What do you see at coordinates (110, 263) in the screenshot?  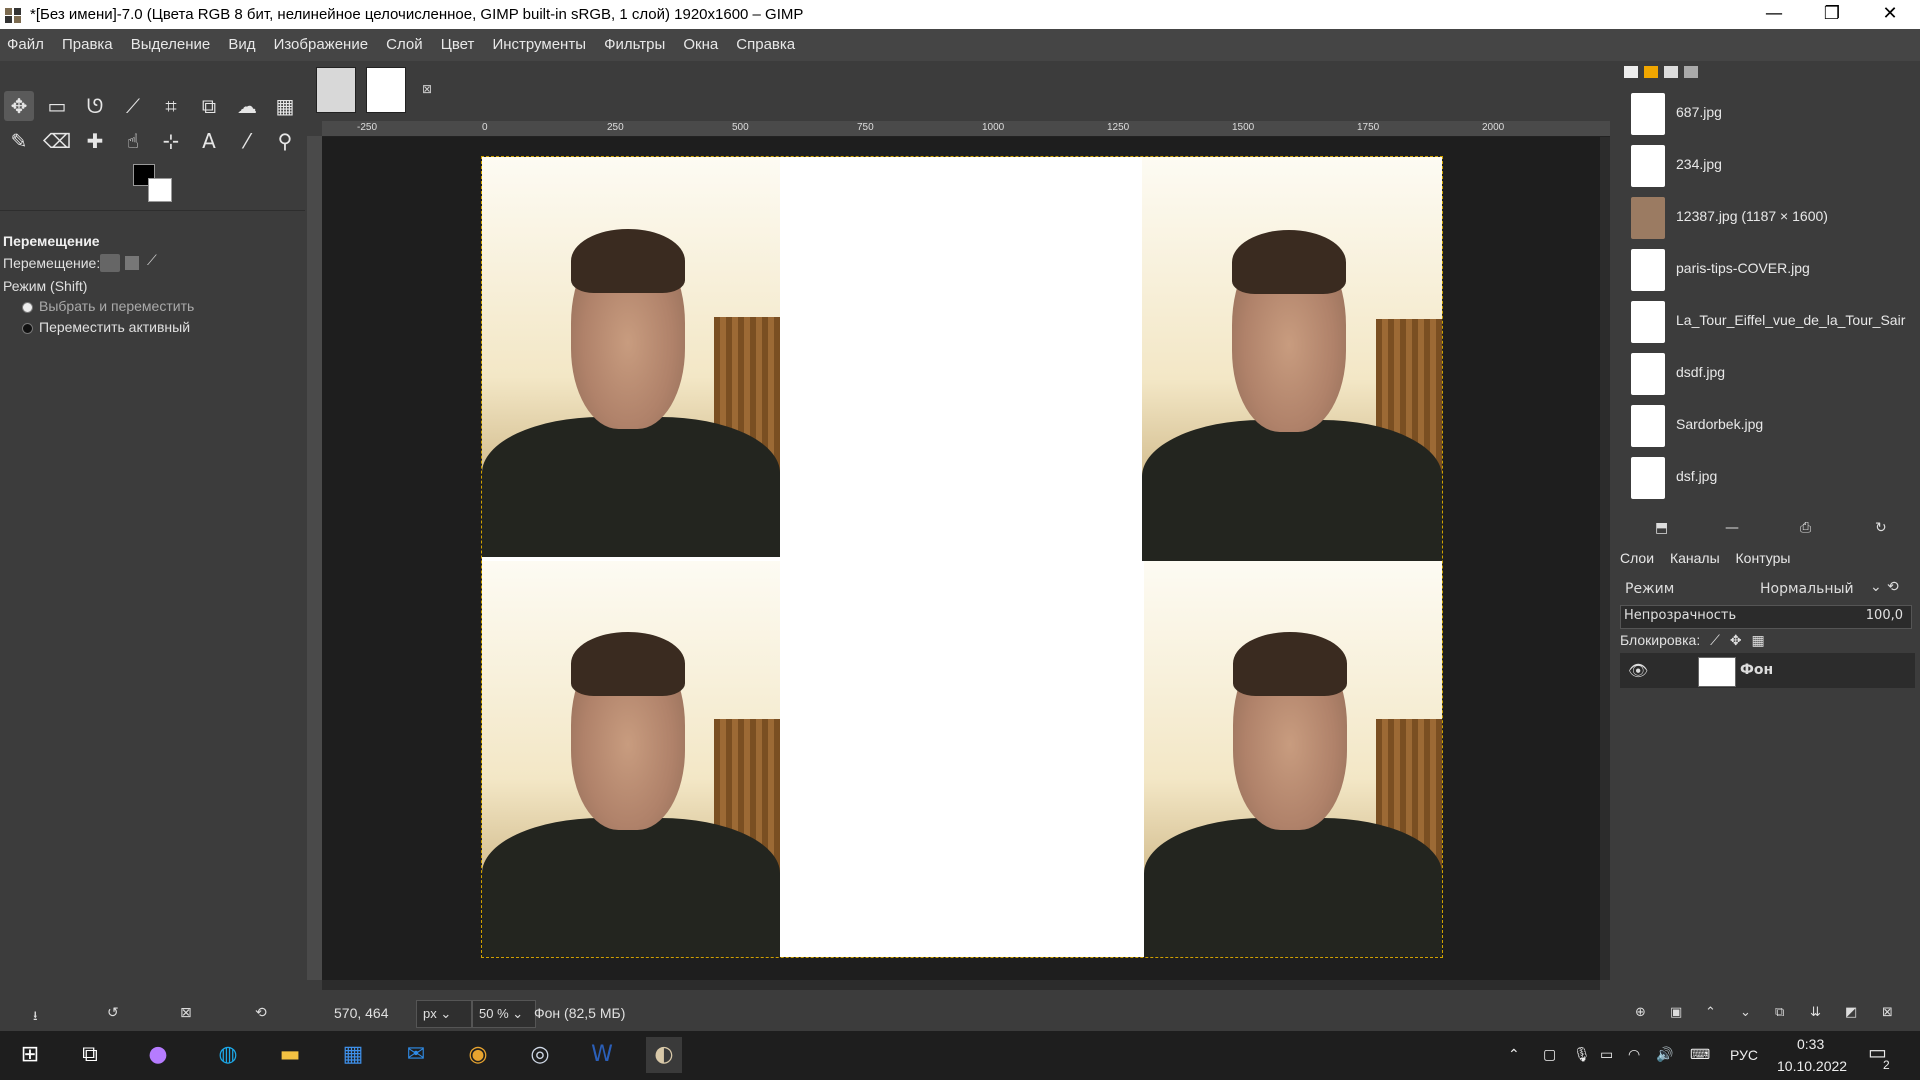 I see `move-layer-toggle` at bounding box center [110, 263].